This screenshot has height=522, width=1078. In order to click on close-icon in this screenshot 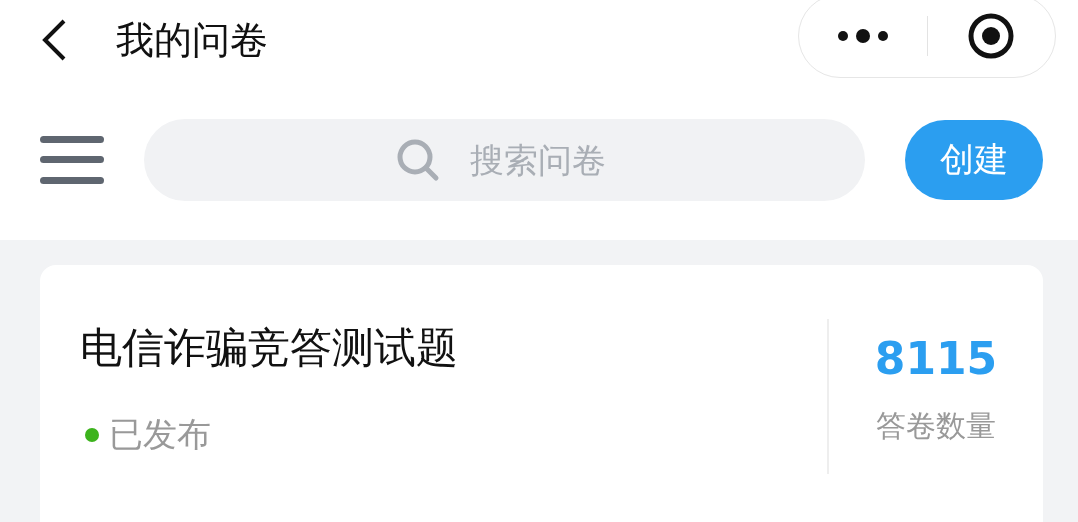, I will do `click(991, 36)`.